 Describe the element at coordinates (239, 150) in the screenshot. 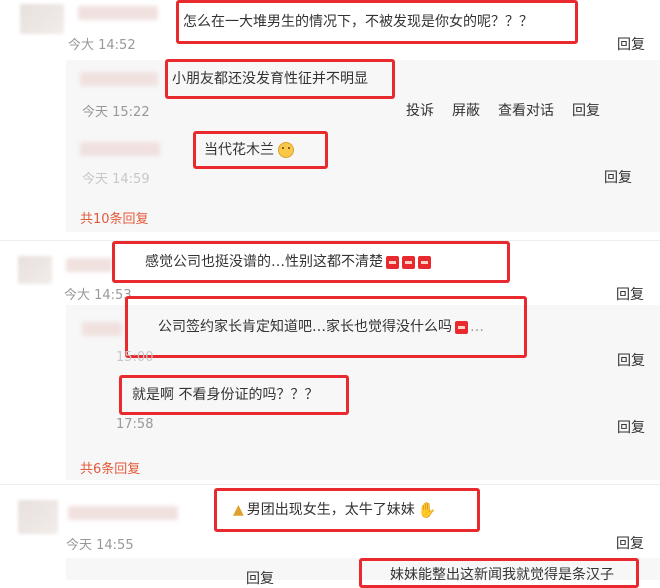

I see `reply-text: 当代花木兰` at that location.